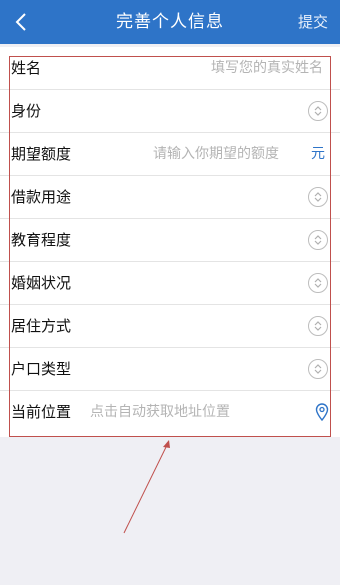 This screenshot has width=340, height=585. Describe the element at coordinates (41, 197) in the screenshot. I see `loan-purpose-label: 借款用途` at that location.